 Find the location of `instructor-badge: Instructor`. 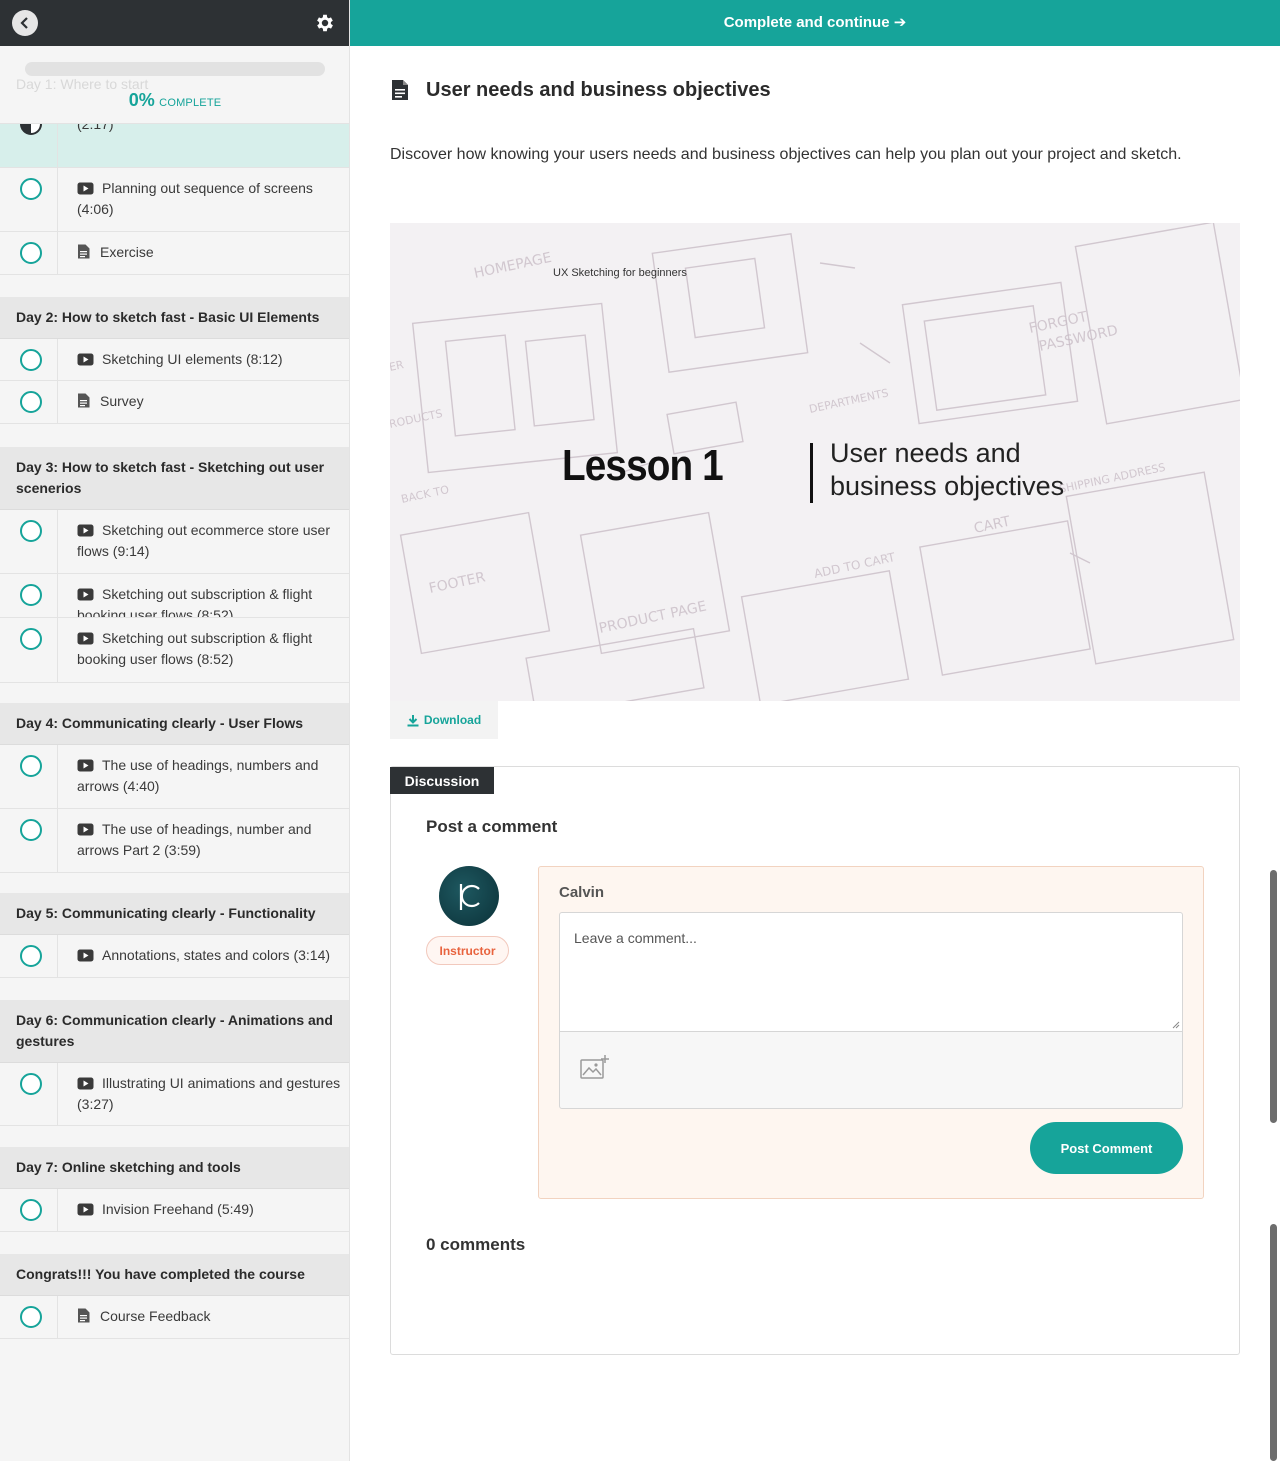

instructor-badge: Instructor is located at coordinates (467, 950).